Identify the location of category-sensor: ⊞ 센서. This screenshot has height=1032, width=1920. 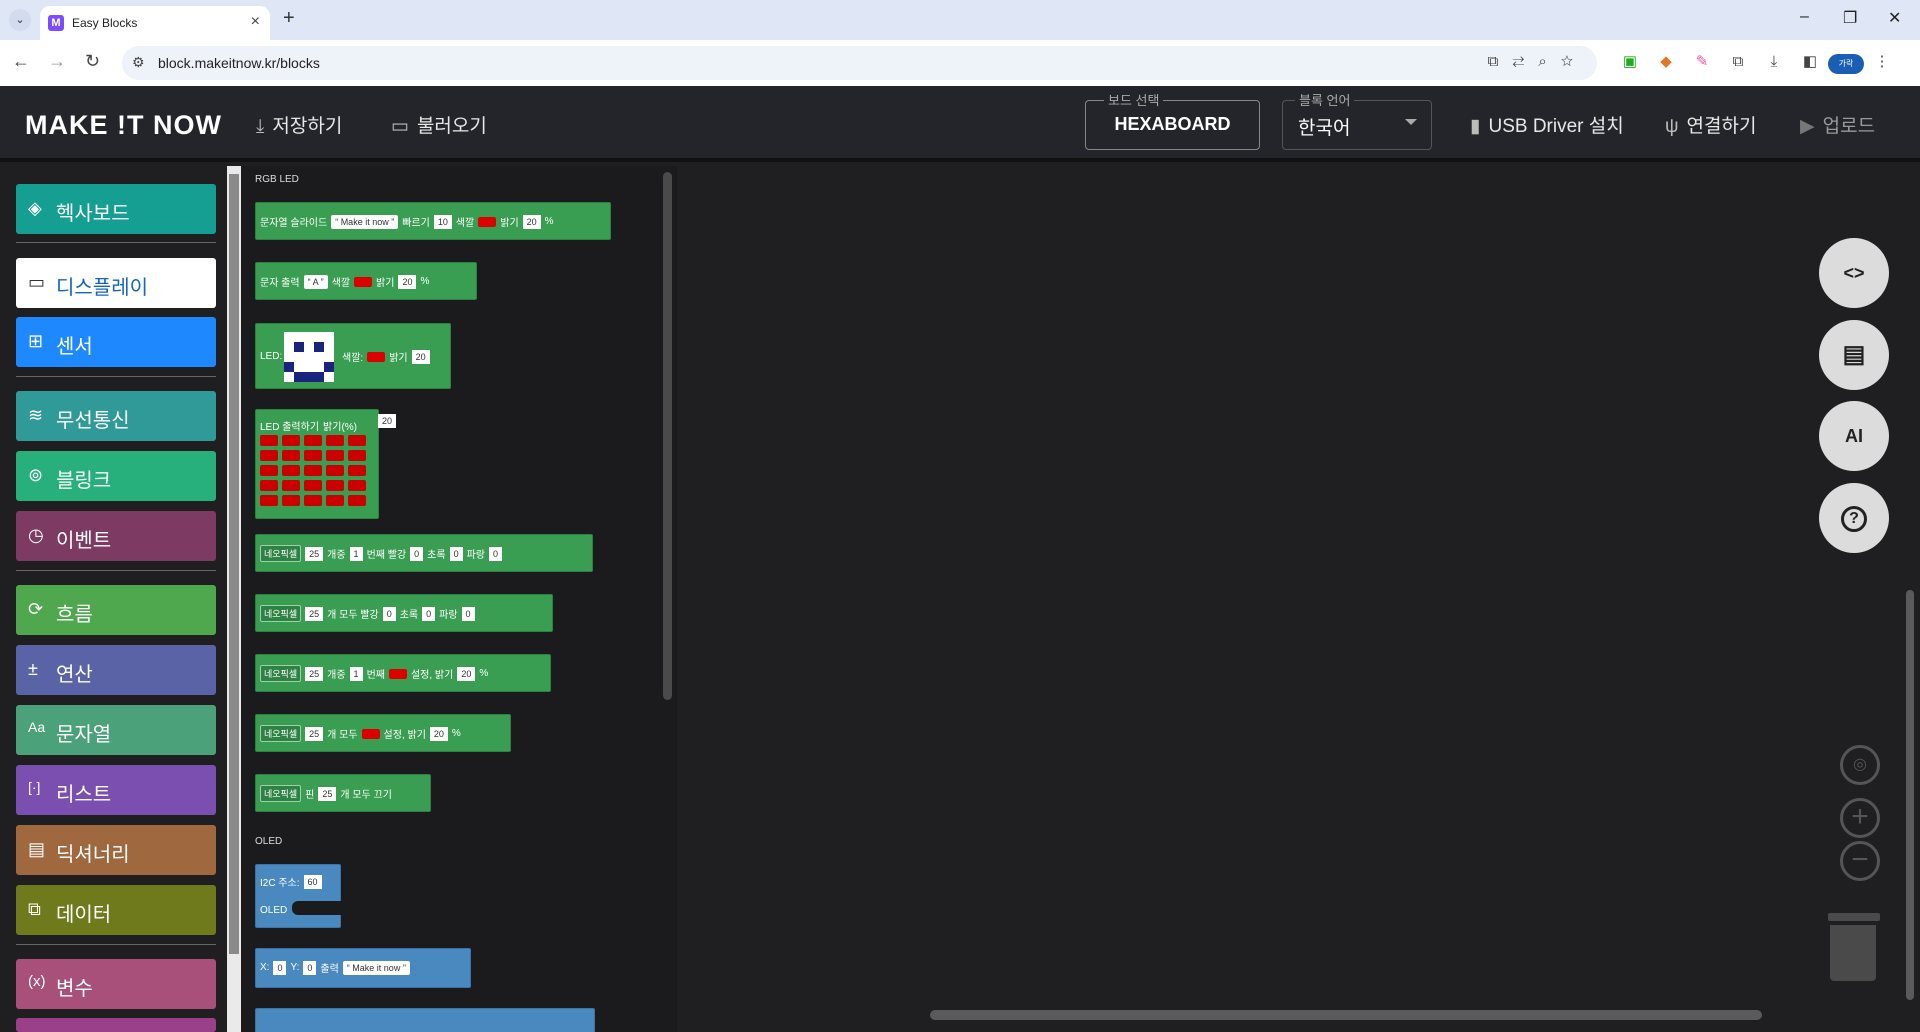
(116, 342).